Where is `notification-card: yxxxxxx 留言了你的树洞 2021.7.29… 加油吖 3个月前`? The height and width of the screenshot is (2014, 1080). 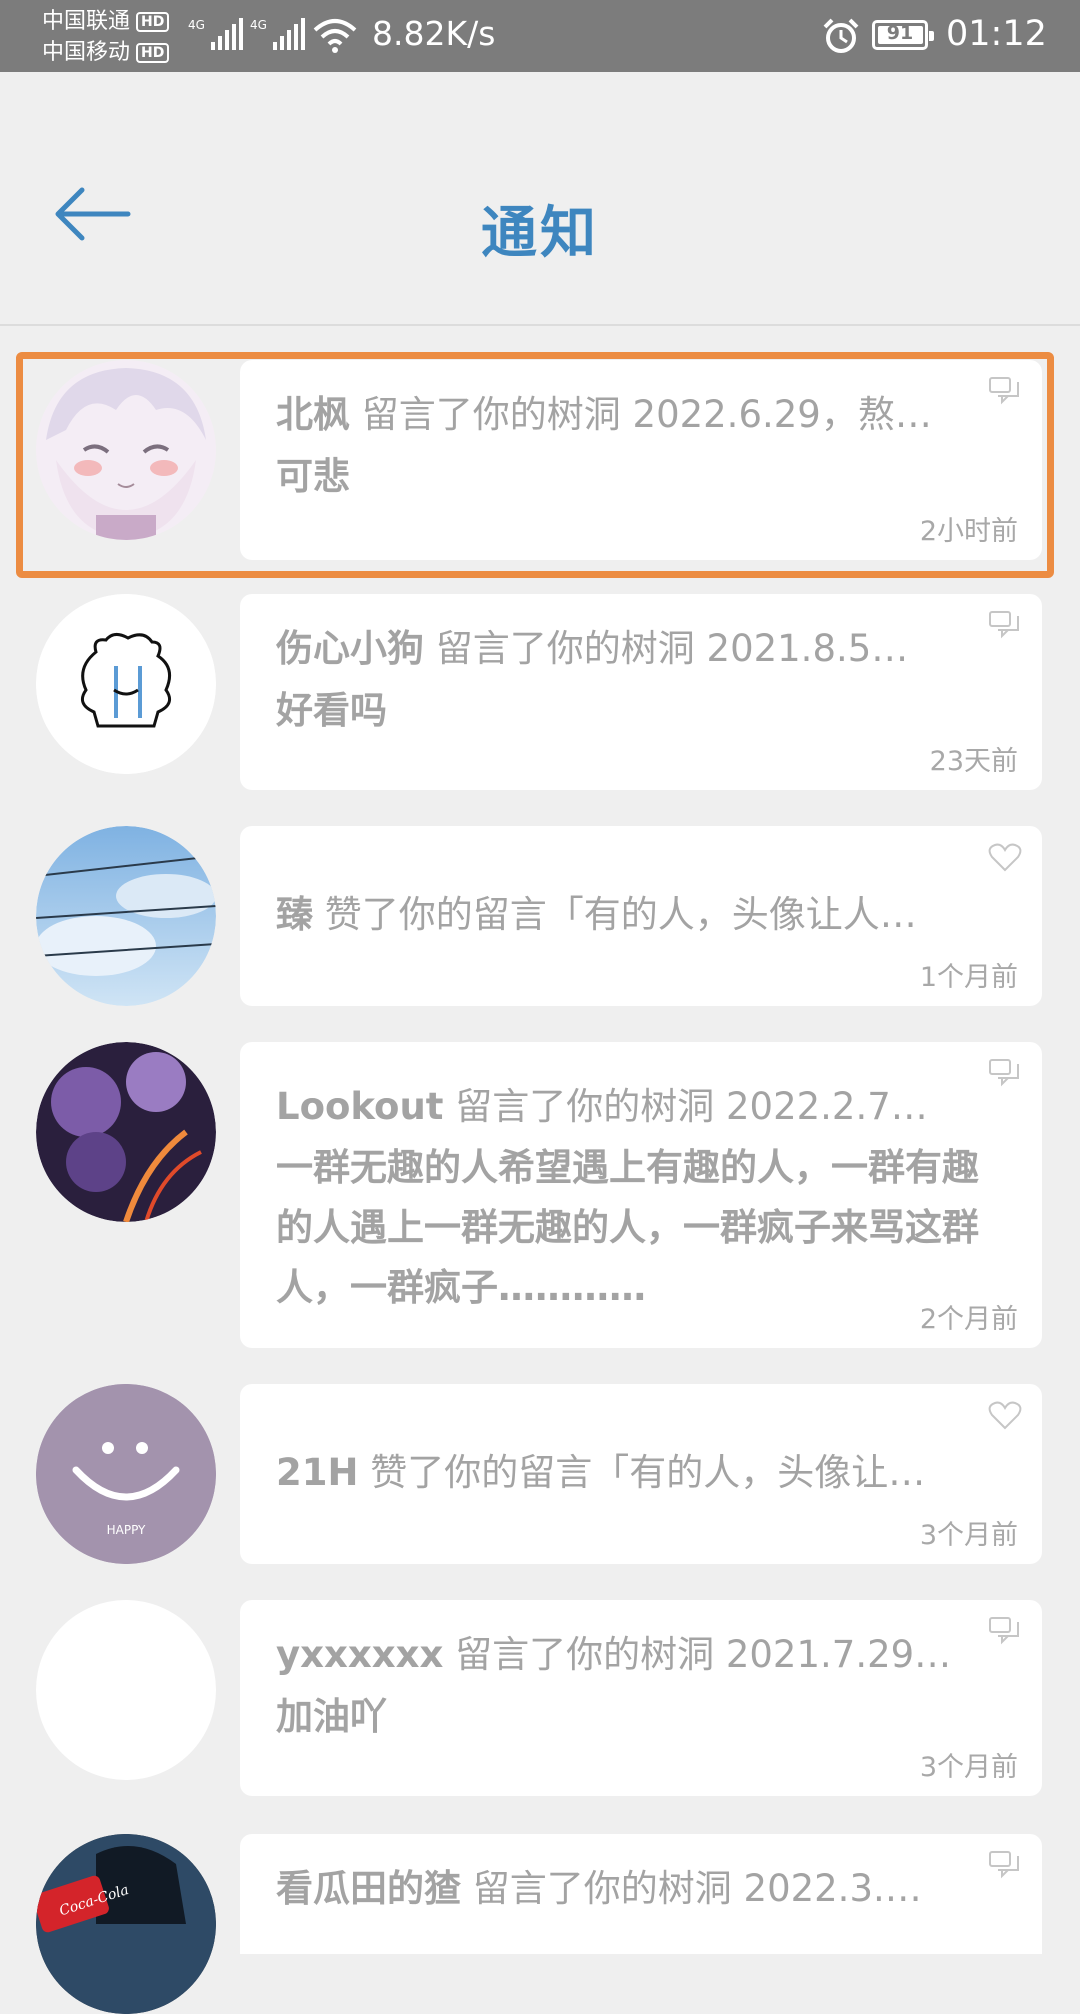
notification-card: yxxxxxx 留言了你的树洞 2021.7.29… 加油吖 3个月前 is located at coordinates (641, 1698).